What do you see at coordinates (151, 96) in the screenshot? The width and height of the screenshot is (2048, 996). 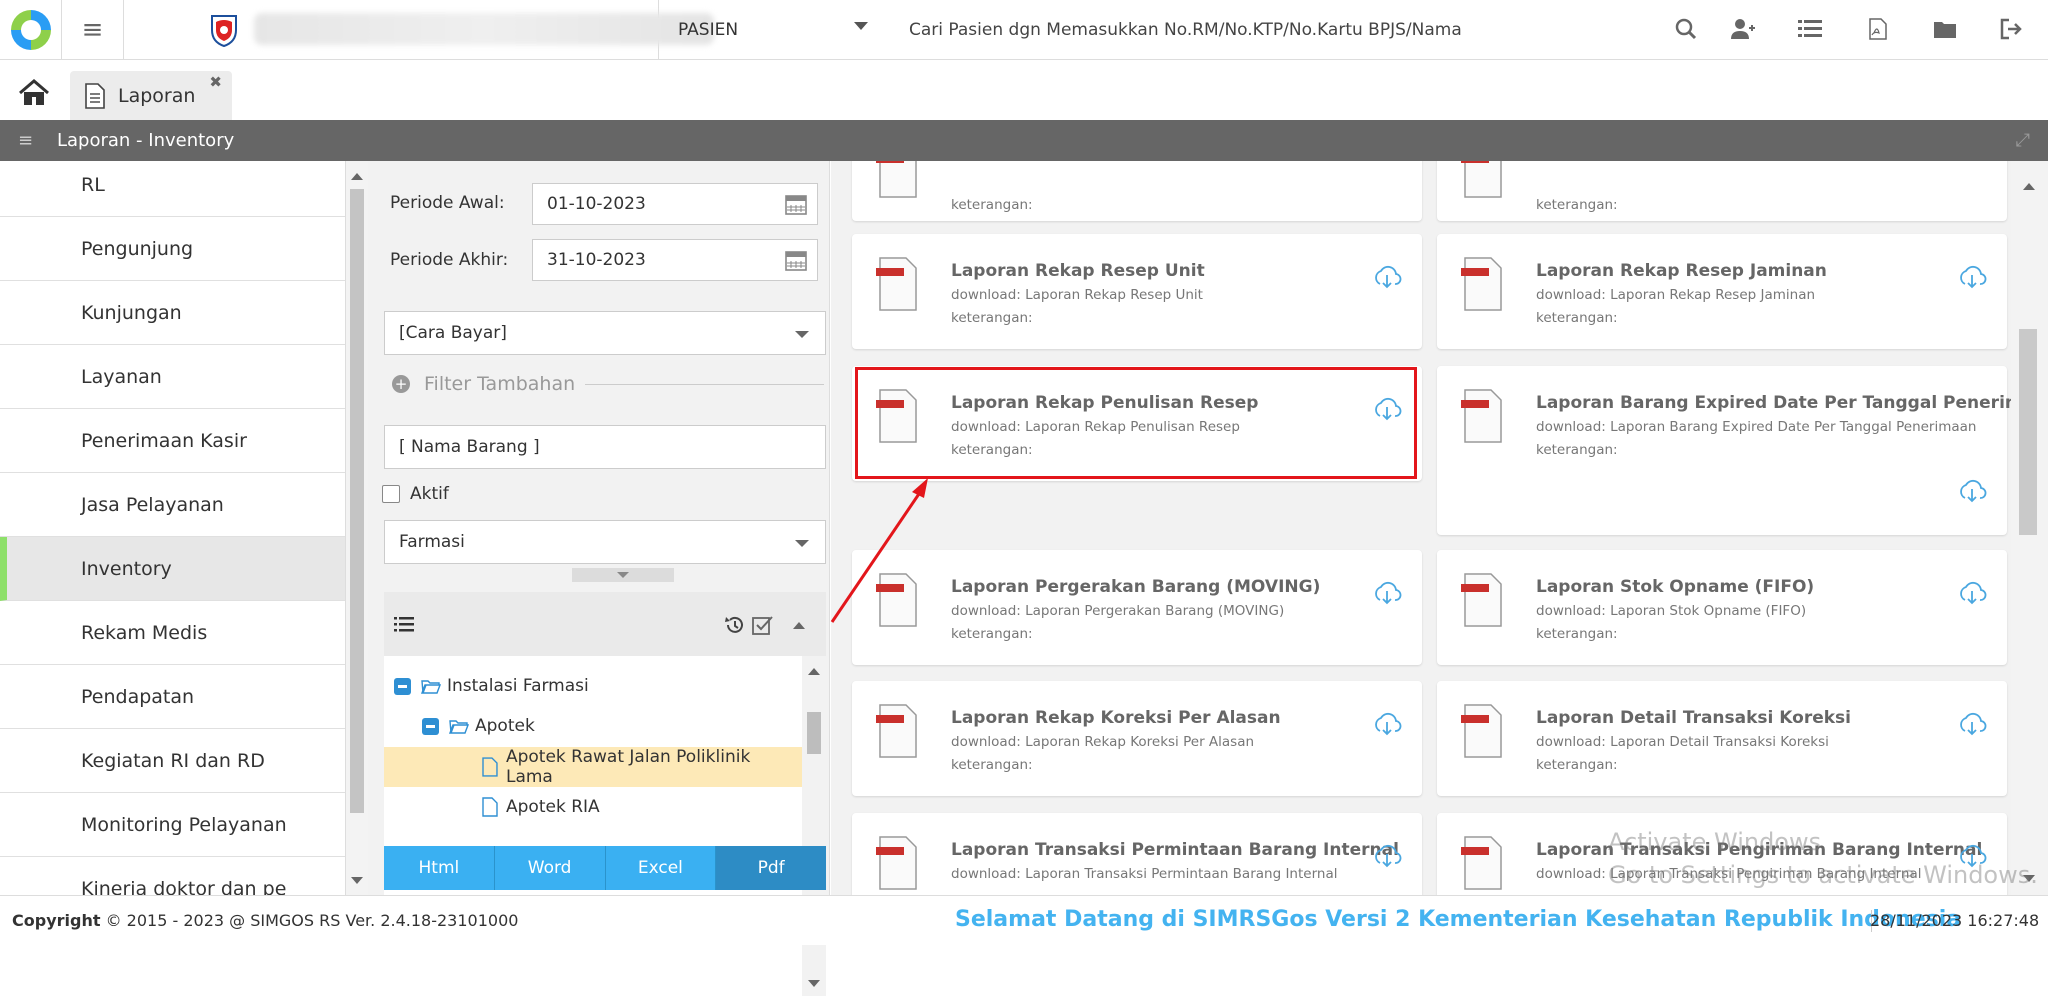 I see `tab-laporan: Laporan ✖` at bounding box center [151, 96].